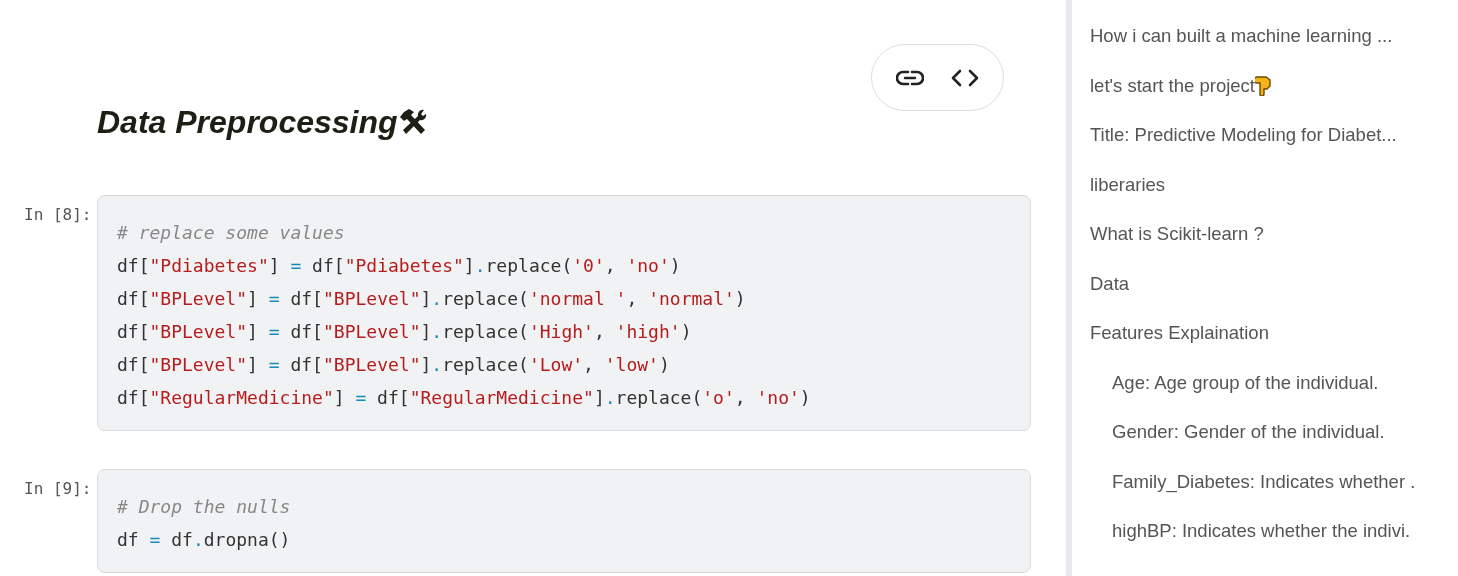 This screenshot has height=576, width=1458. I want to click on code-line: # Drop the nulls, so click(204, 507).